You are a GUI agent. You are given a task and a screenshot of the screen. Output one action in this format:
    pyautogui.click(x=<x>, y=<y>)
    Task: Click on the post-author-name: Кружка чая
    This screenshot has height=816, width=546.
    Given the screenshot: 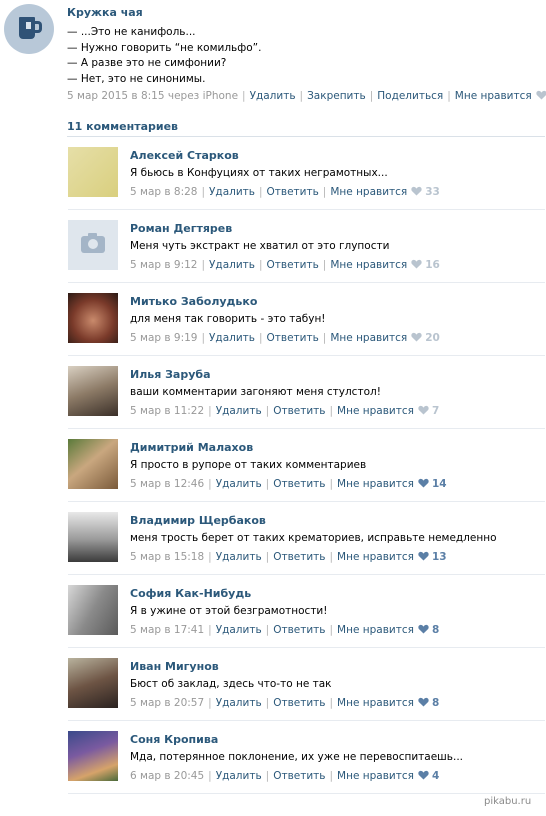 What is the action you would take?
    pyautogui.click(x=105, y=12)
    